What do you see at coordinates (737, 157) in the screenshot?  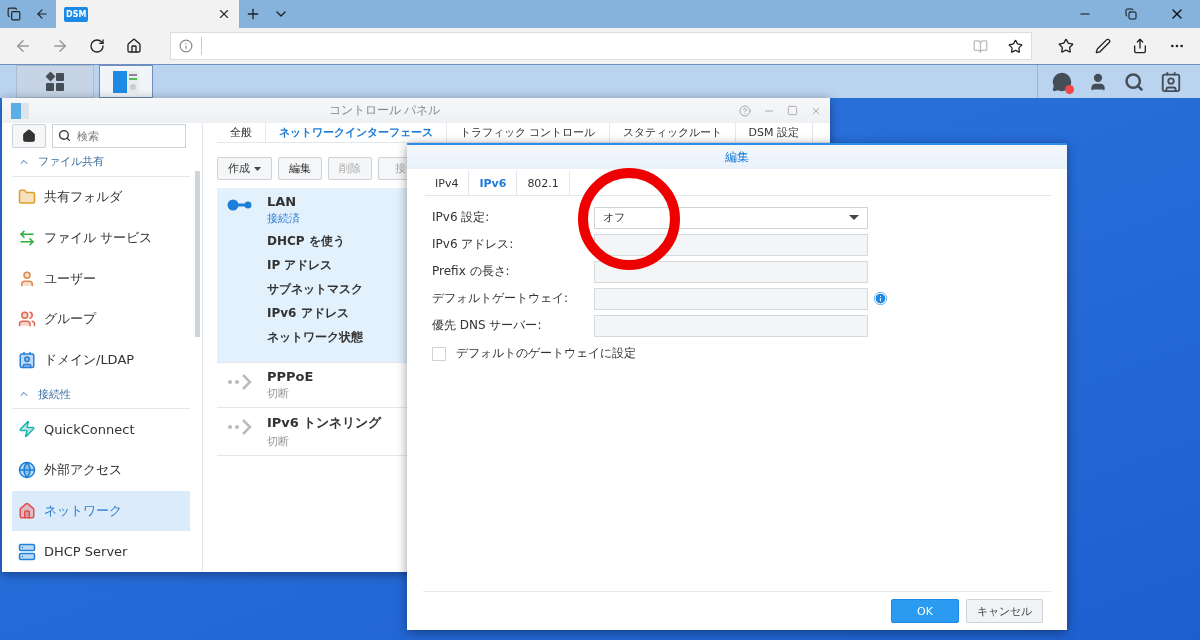 I see `dialog-title: 編集` at bounding box center [737, 157].